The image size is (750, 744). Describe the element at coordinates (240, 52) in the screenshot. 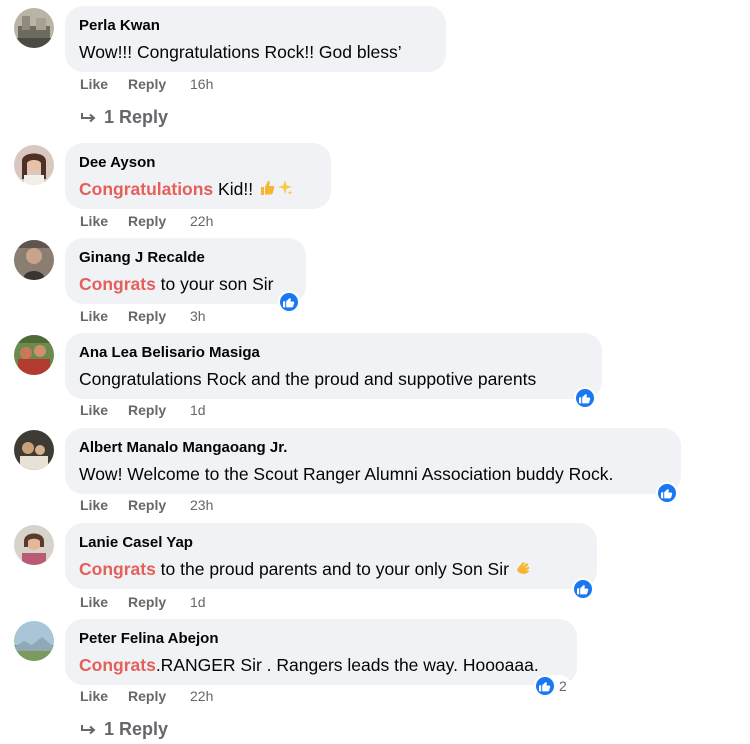

I see `comment-text: Wow!!! Congratulations Rock!! God bless’` at that location.